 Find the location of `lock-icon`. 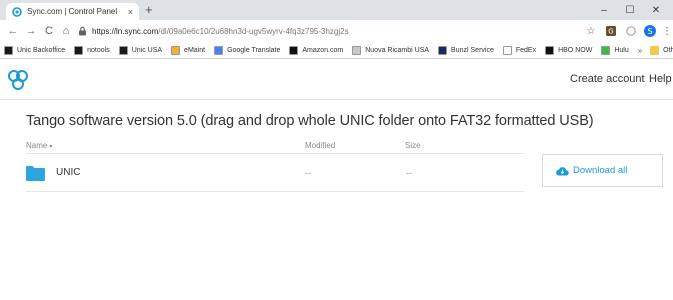

lock-icon is located at coordinates (82, 31).